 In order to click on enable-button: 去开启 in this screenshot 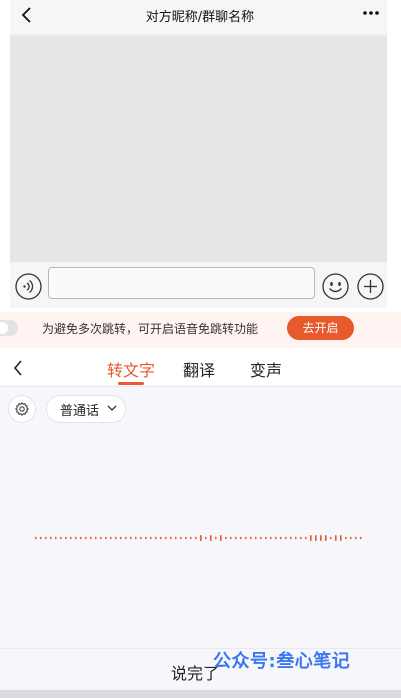, I will do `click(320, 328)`.